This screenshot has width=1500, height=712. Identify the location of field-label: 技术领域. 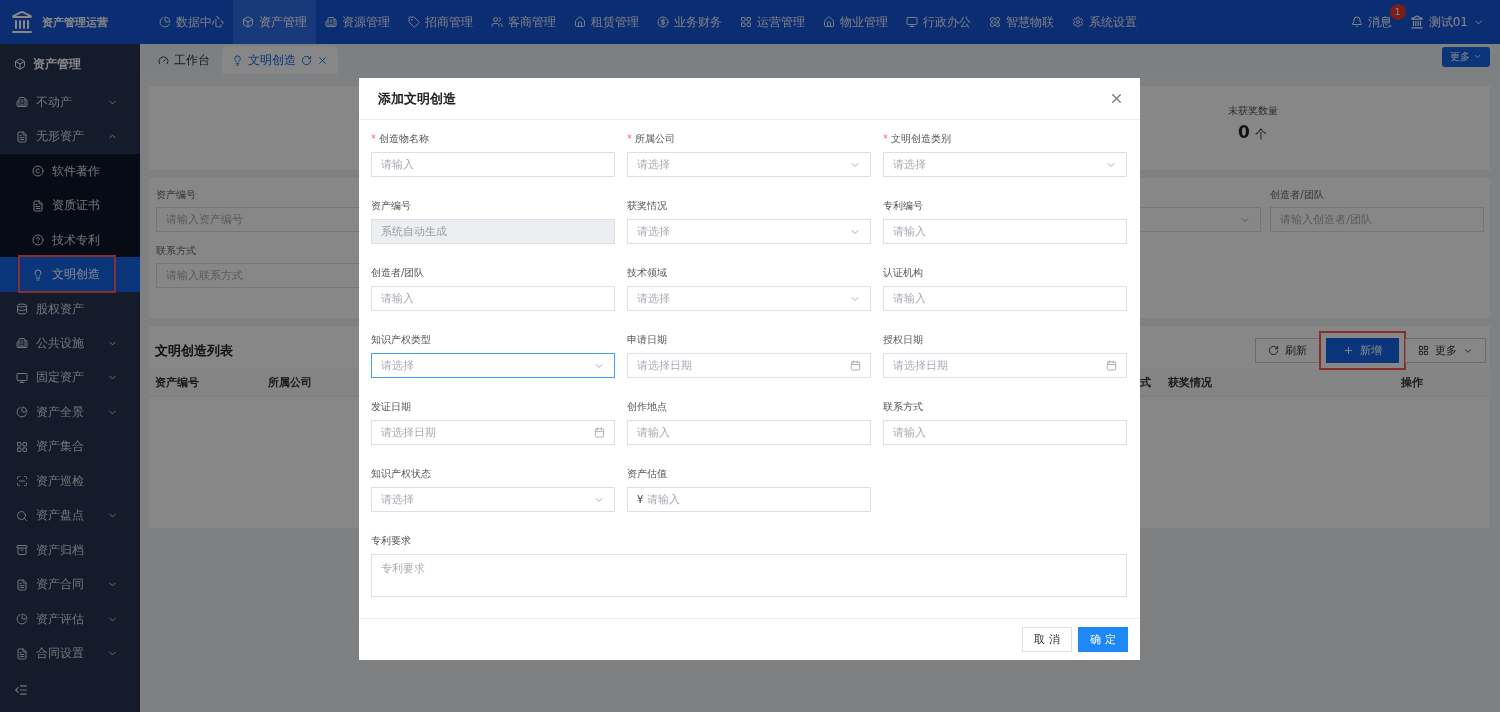
(647, 273).